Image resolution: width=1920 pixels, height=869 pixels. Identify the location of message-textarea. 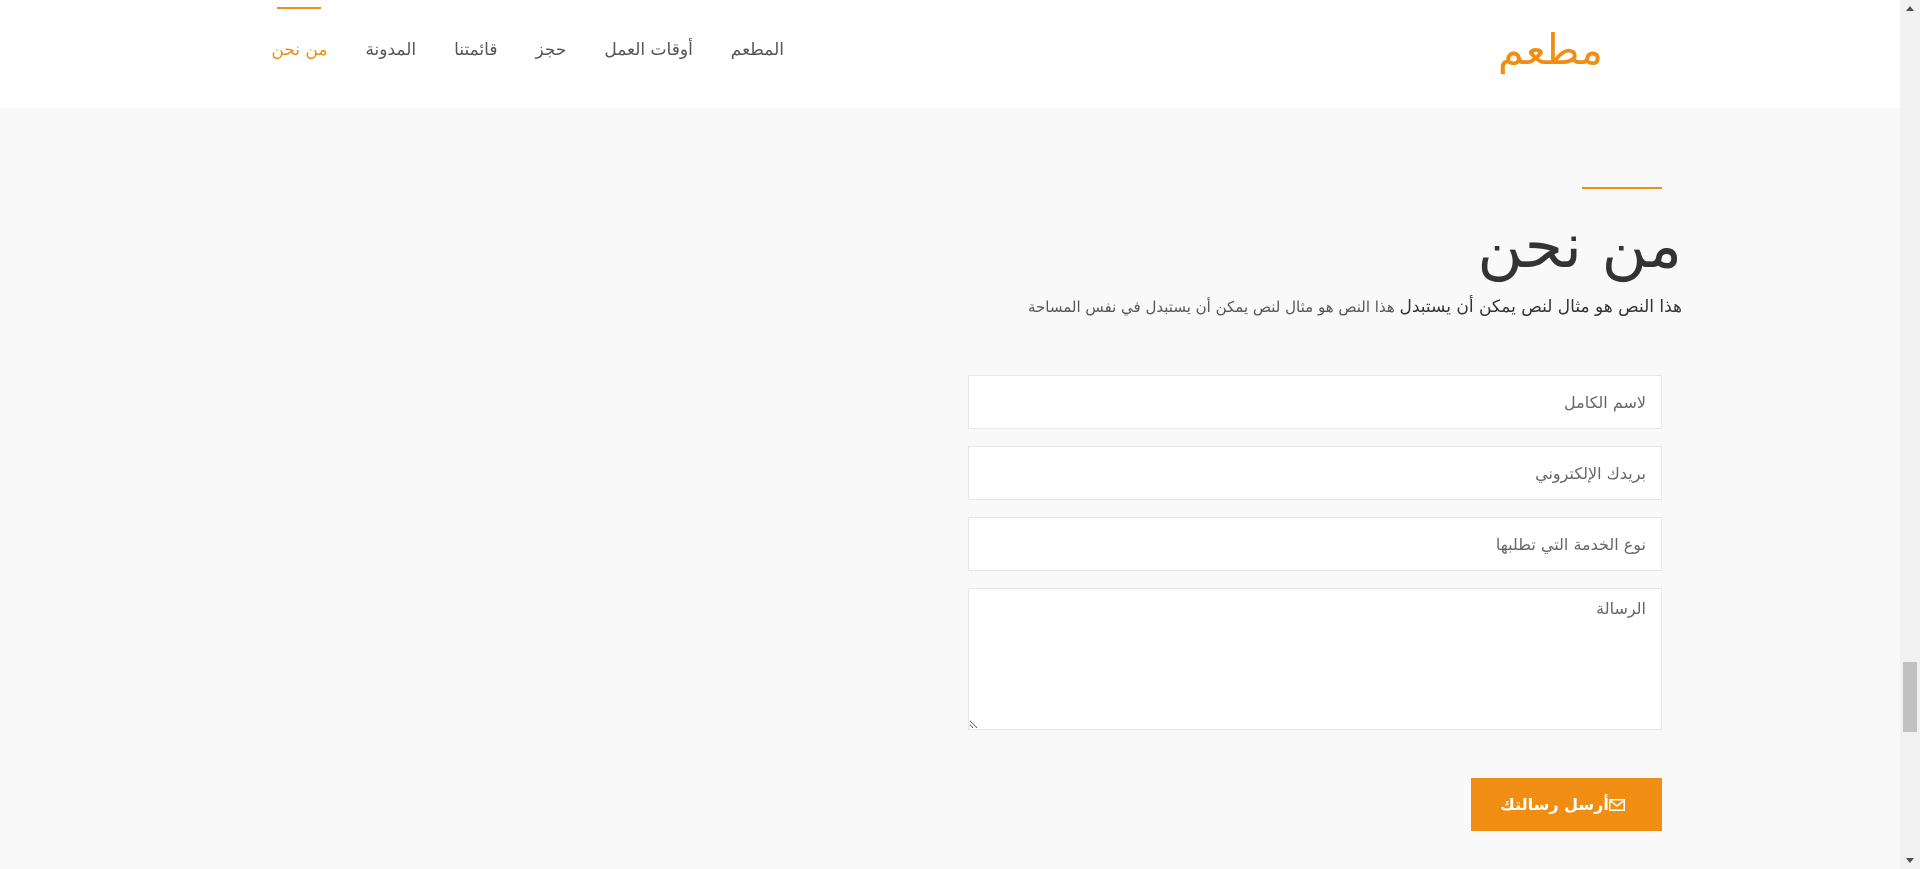
(1315, 659).